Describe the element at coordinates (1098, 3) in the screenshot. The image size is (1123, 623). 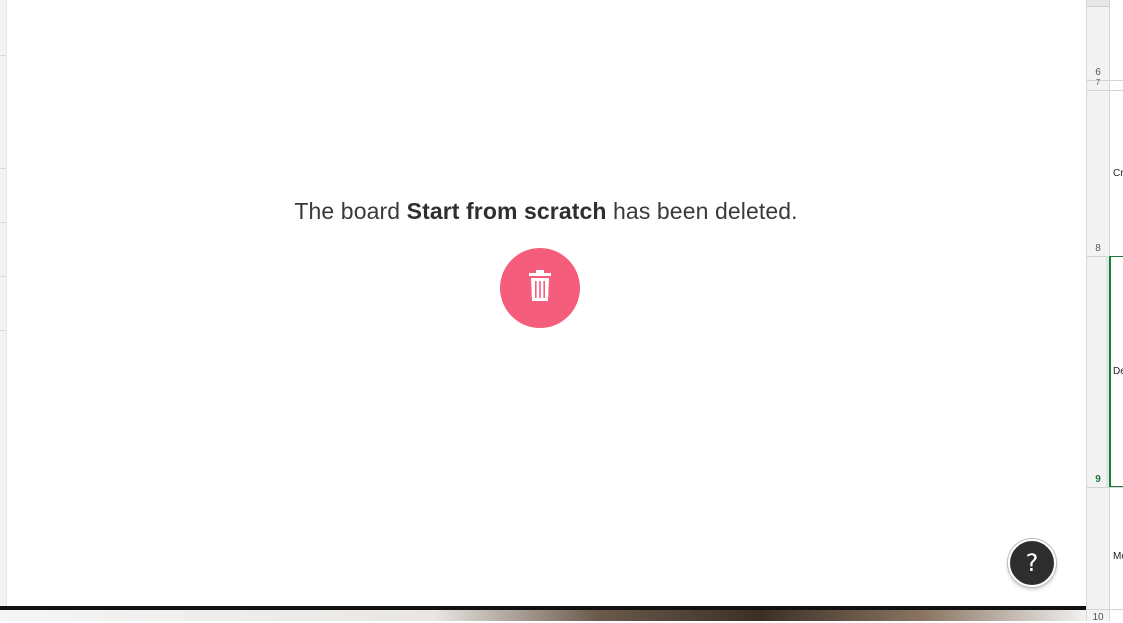
I see `scroll-arrow` at that location.